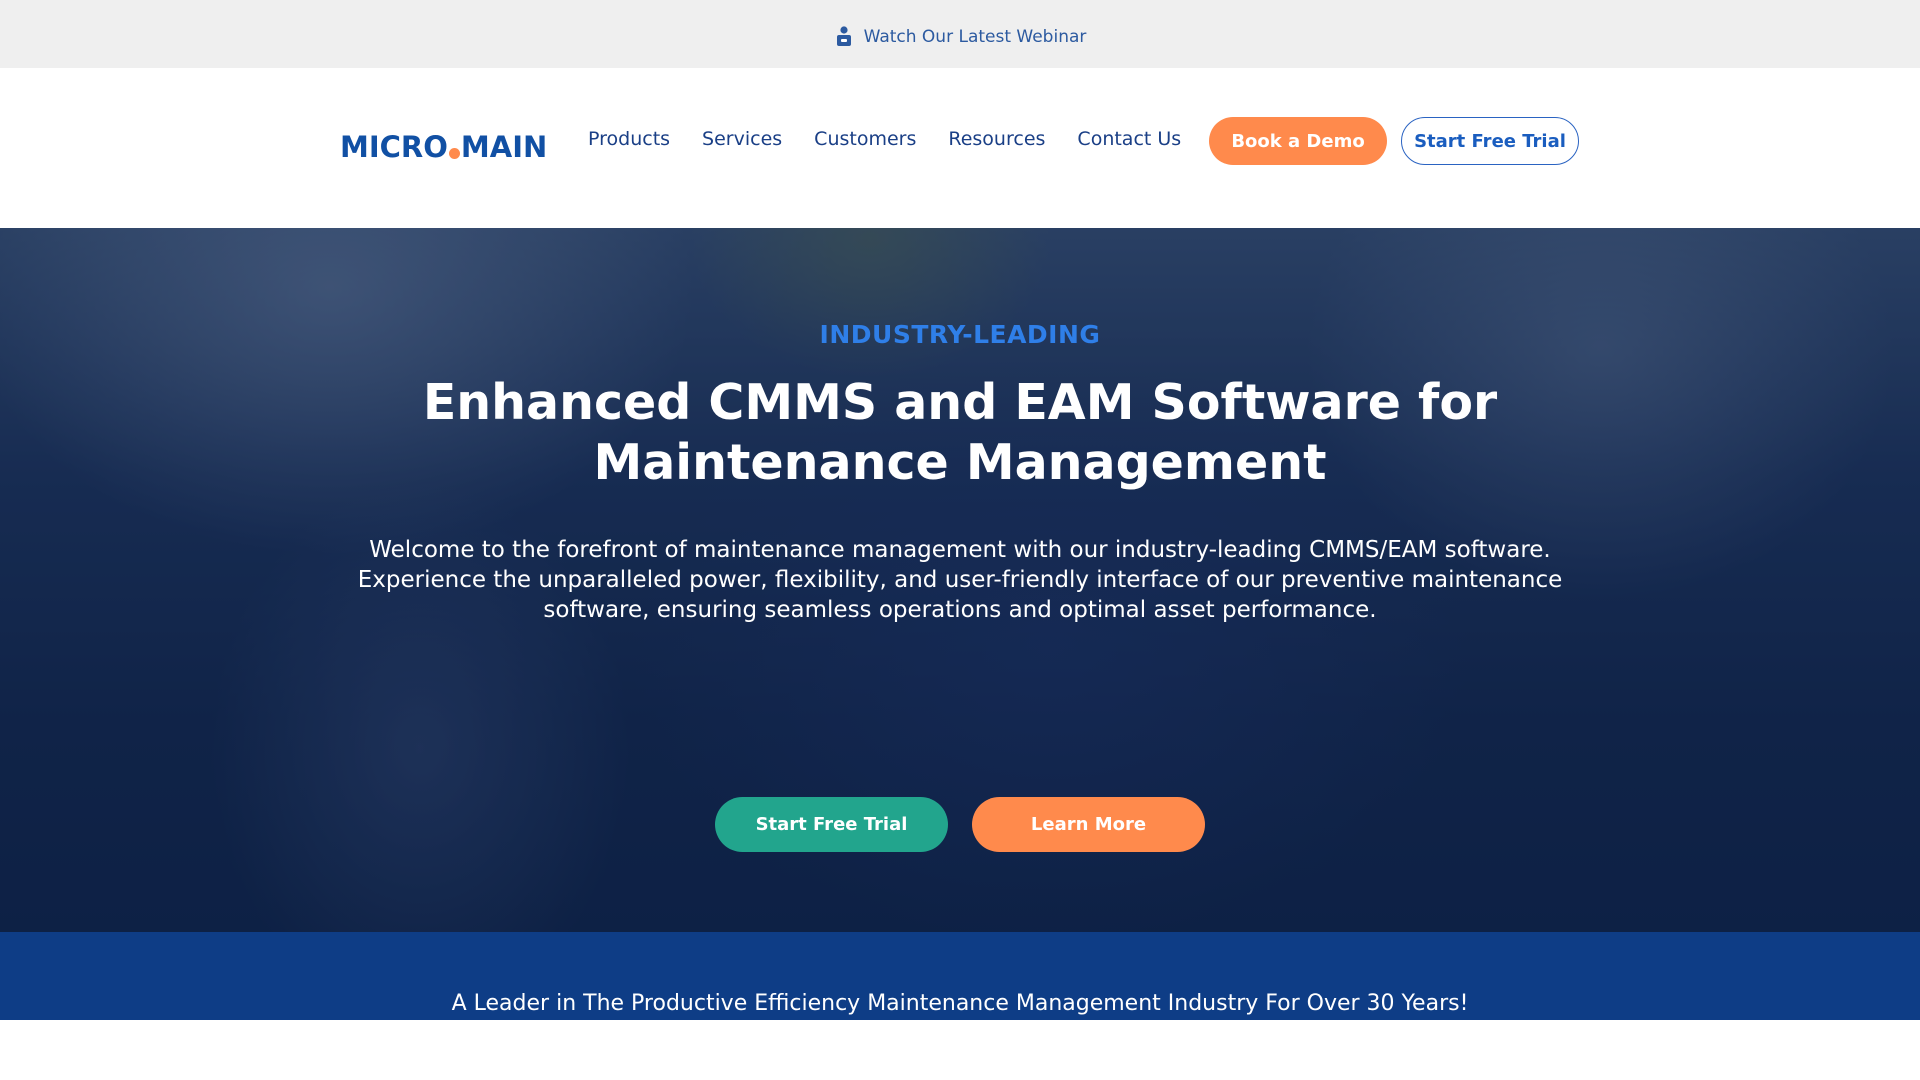  What do you see at coordinates (843, 36) in the screenshot?
I see `webinar-presenter-icon` at bounding box center [843, 36].